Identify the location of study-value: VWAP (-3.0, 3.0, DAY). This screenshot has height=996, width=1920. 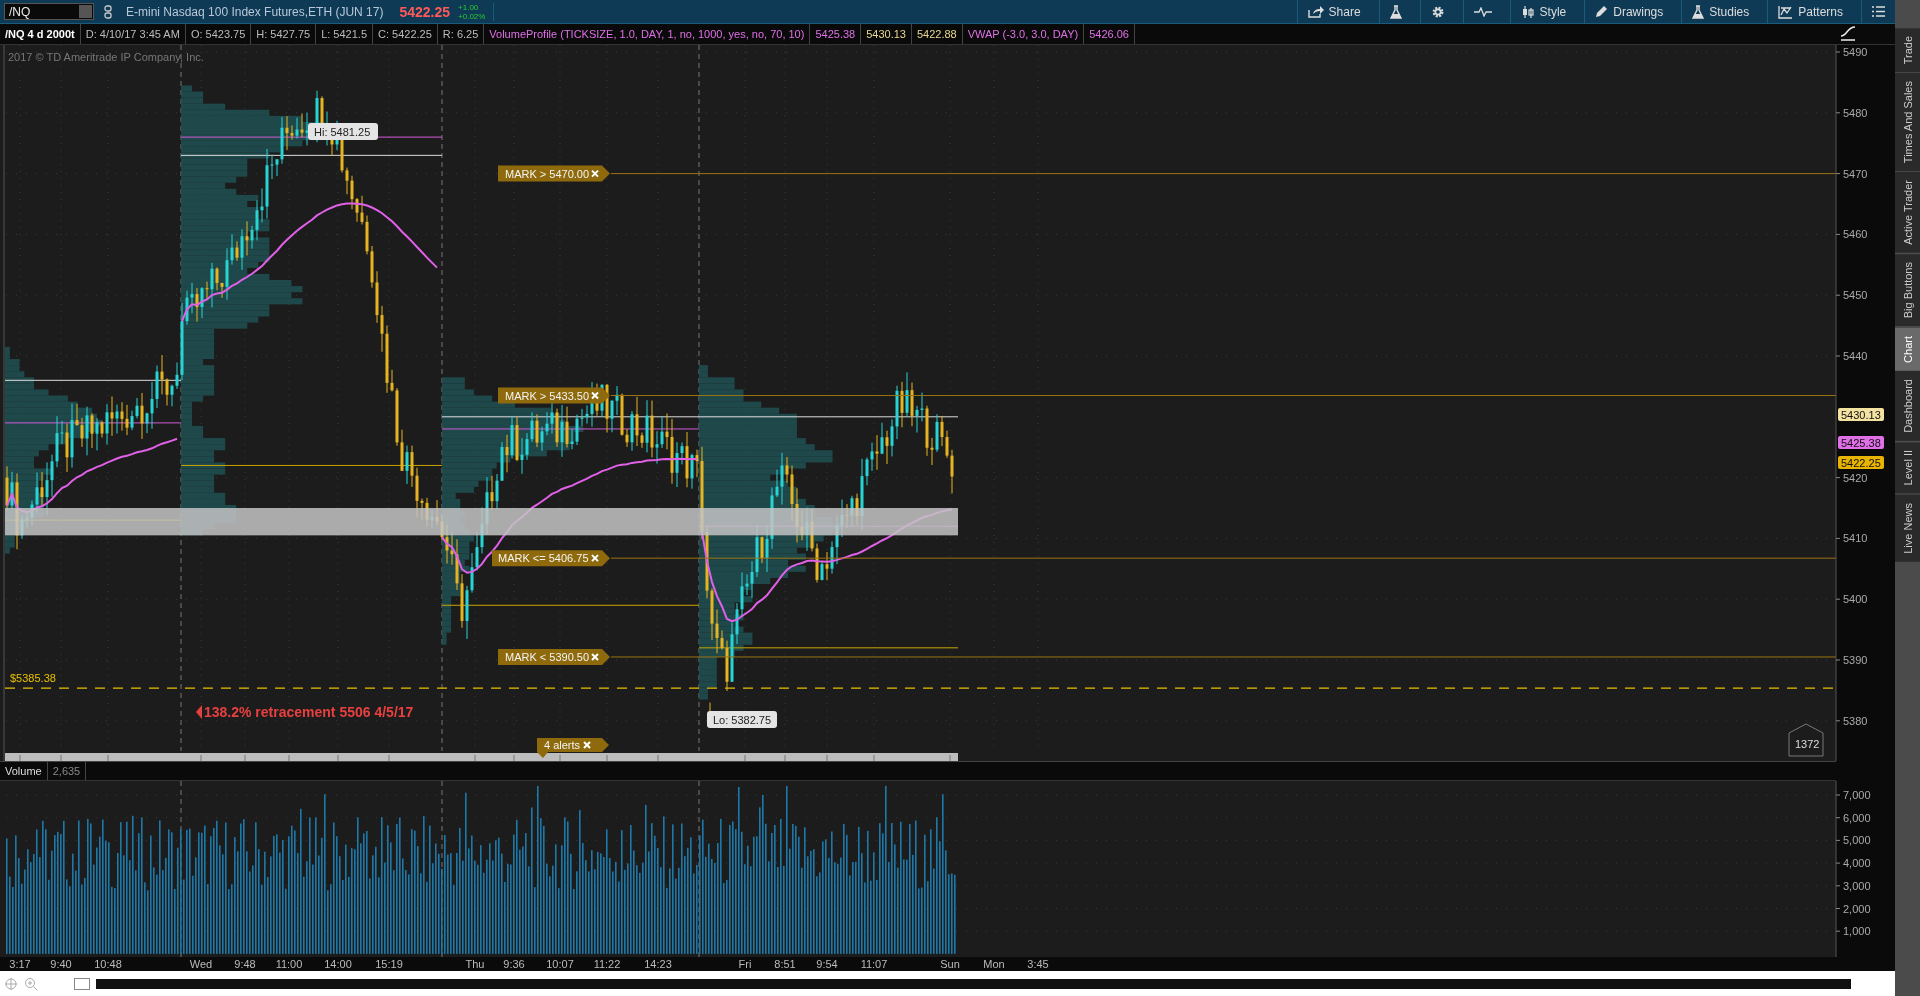
(1023, 34).